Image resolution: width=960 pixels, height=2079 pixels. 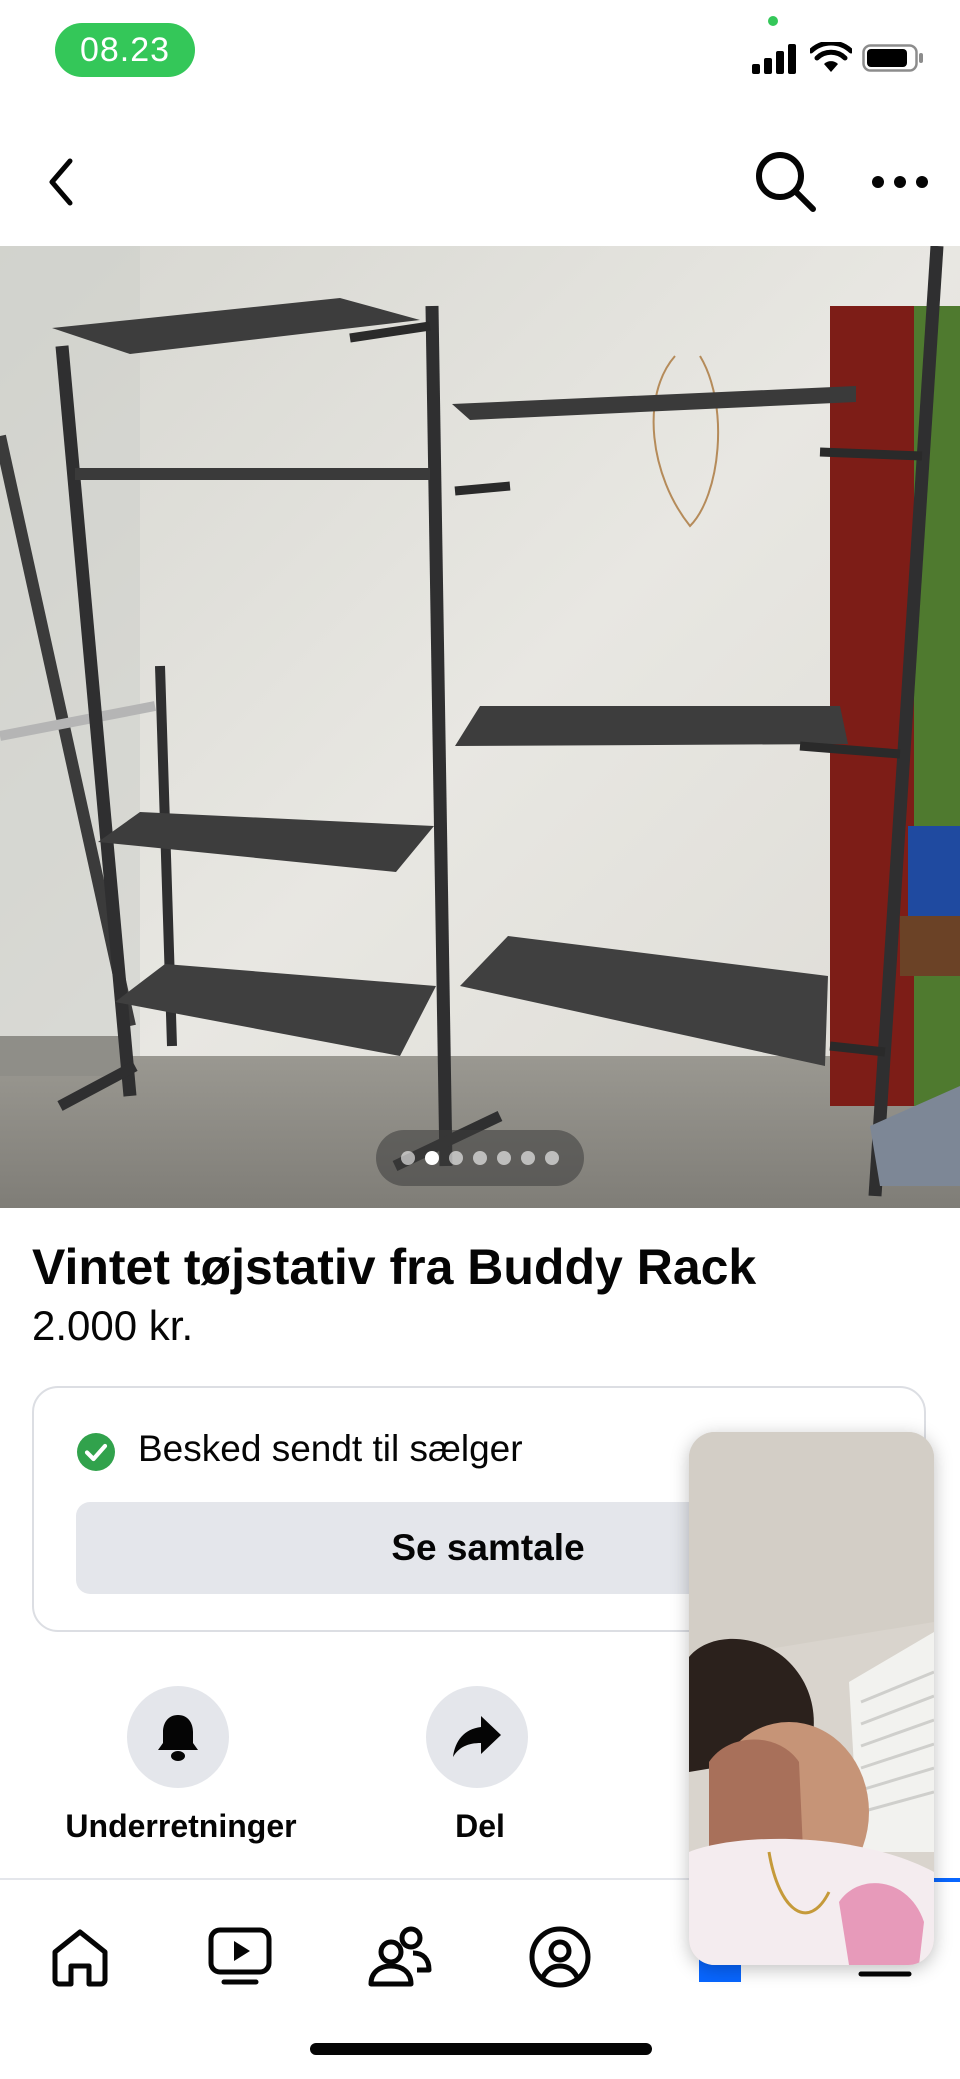 I want to click on search-icon, so click(x=785, y=181).